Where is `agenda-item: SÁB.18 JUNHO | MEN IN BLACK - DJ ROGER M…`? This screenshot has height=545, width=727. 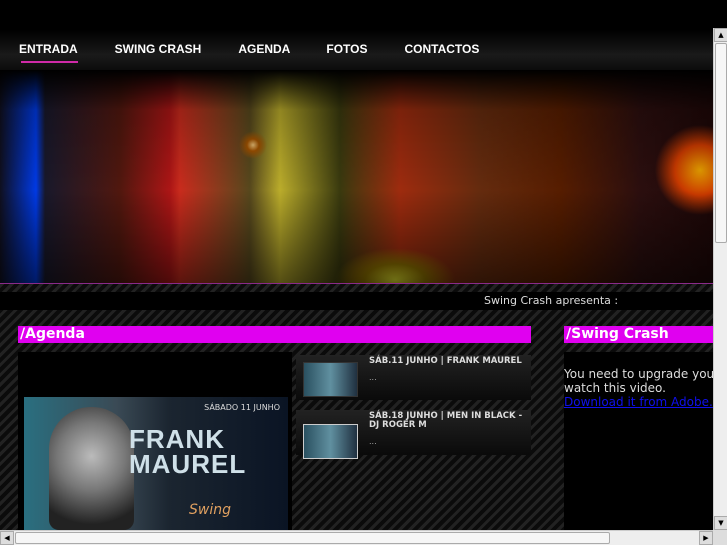 agenda-item: SÁB.18 JUNHO | MEN IN BLACK - DJ ROGER M… is located at coordinates (413, 434).